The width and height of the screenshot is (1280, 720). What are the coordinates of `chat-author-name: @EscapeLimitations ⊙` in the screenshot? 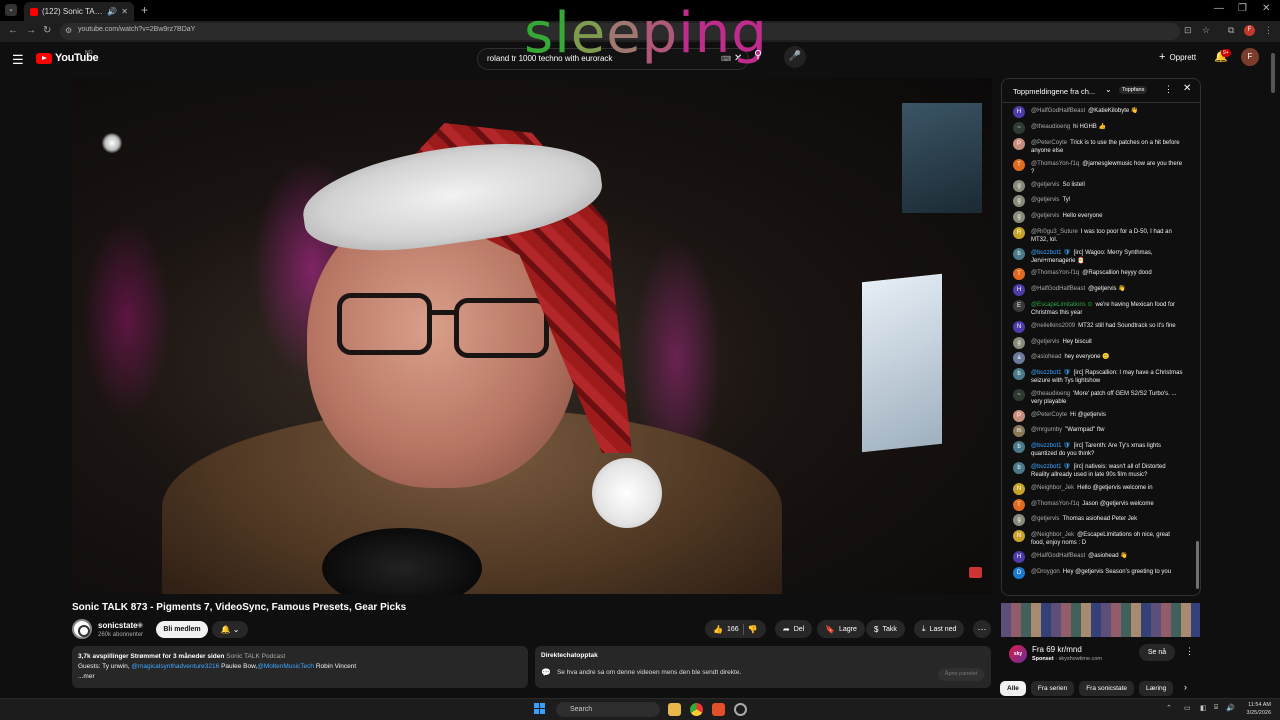 It's located at (1061, 305).